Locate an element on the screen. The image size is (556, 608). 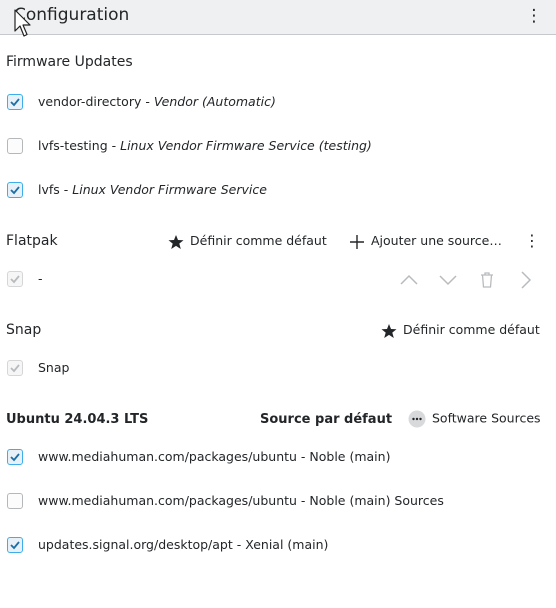
move-down-chevron-icon is located at coordinates (448, 280).